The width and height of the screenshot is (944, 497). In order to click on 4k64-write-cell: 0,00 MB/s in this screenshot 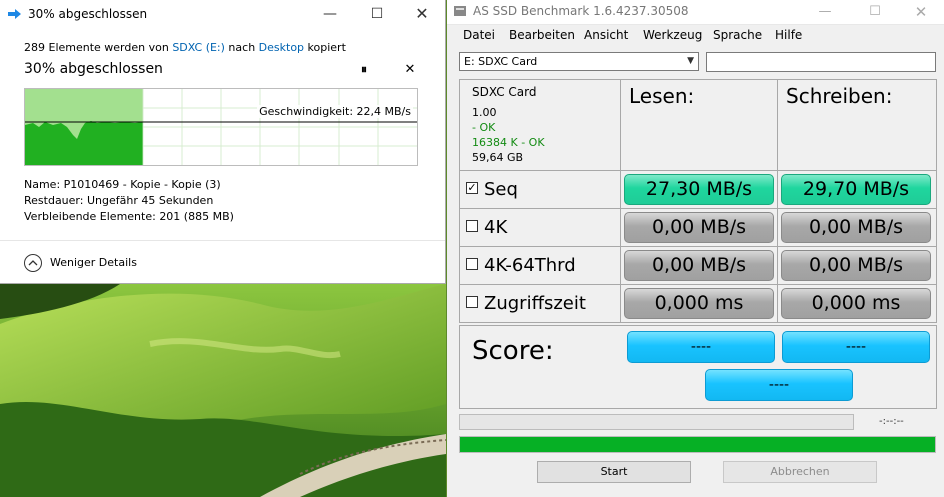, I will do `click(857, 265)`.